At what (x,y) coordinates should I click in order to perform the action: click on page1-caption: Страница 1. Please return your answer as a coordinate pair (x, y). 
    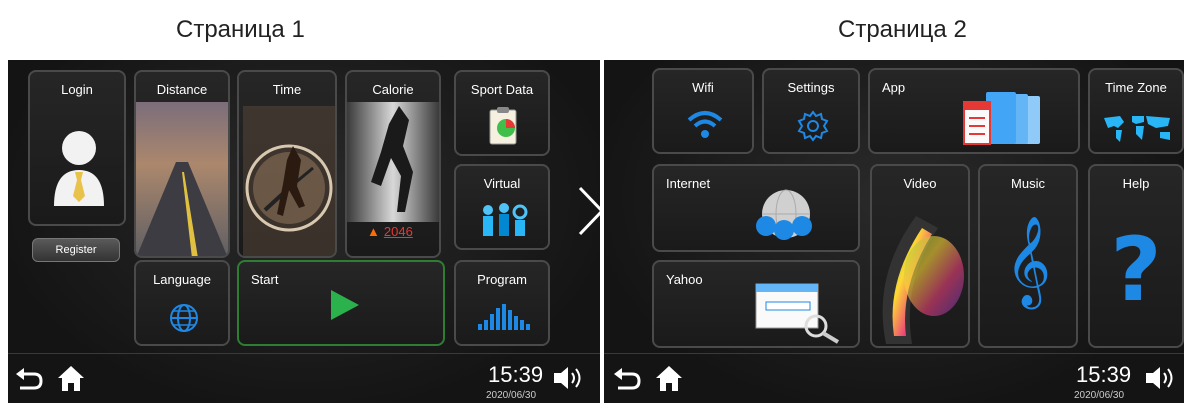
    Looking at the image, I should click on (240, 29).